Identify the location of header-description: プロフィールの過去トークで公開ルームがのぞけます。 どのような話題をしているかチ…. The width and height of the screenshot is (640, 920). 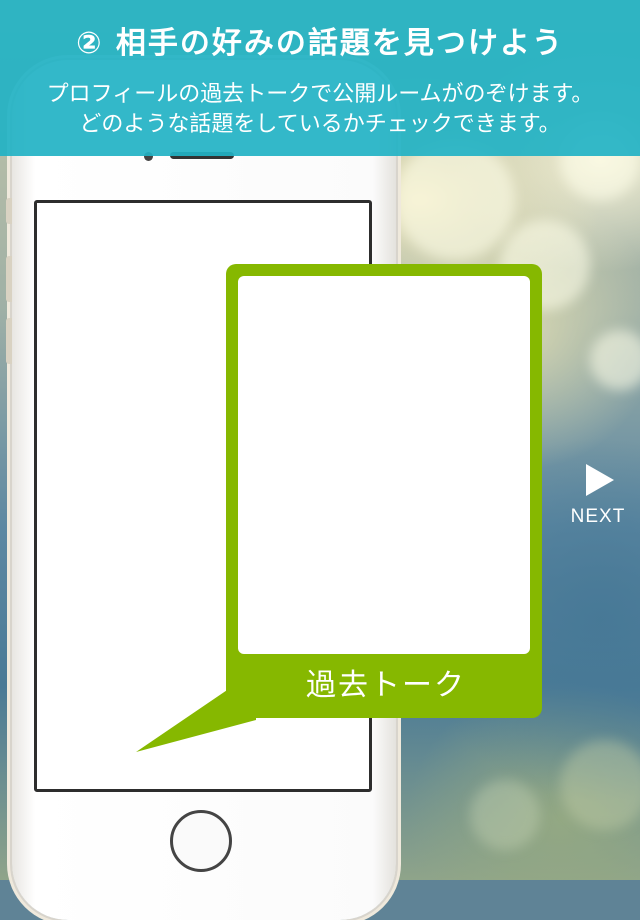
(320, 110).